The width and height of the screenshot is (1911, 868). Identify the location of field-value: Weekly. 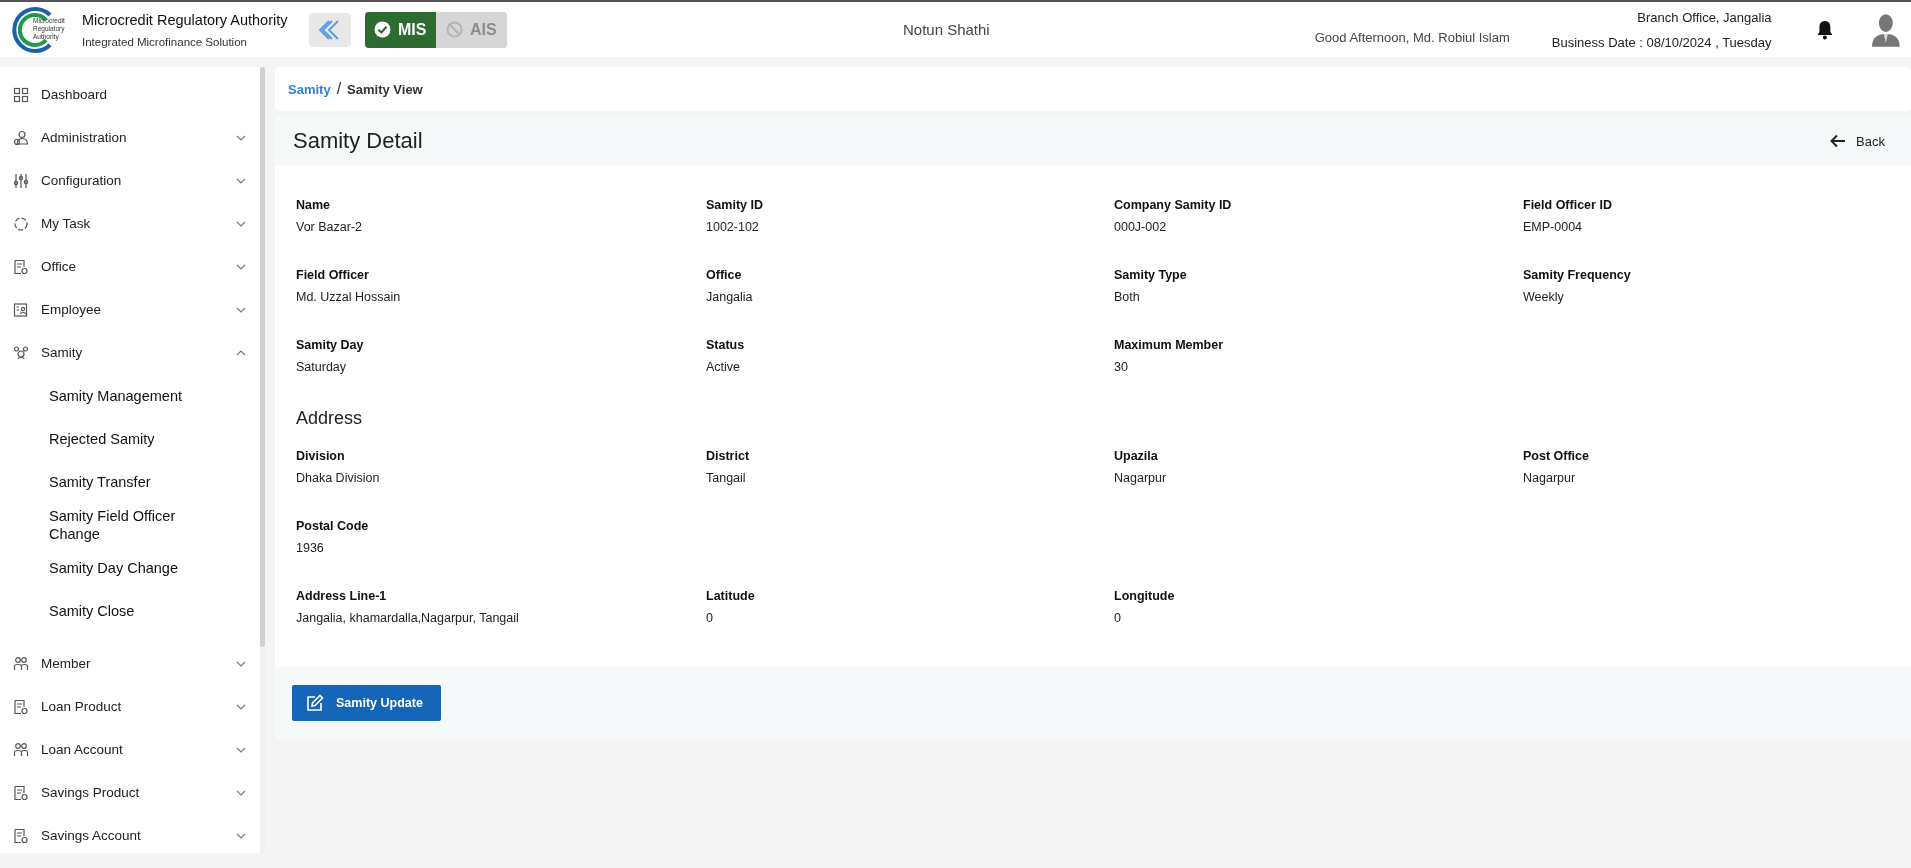
(1543, 297).